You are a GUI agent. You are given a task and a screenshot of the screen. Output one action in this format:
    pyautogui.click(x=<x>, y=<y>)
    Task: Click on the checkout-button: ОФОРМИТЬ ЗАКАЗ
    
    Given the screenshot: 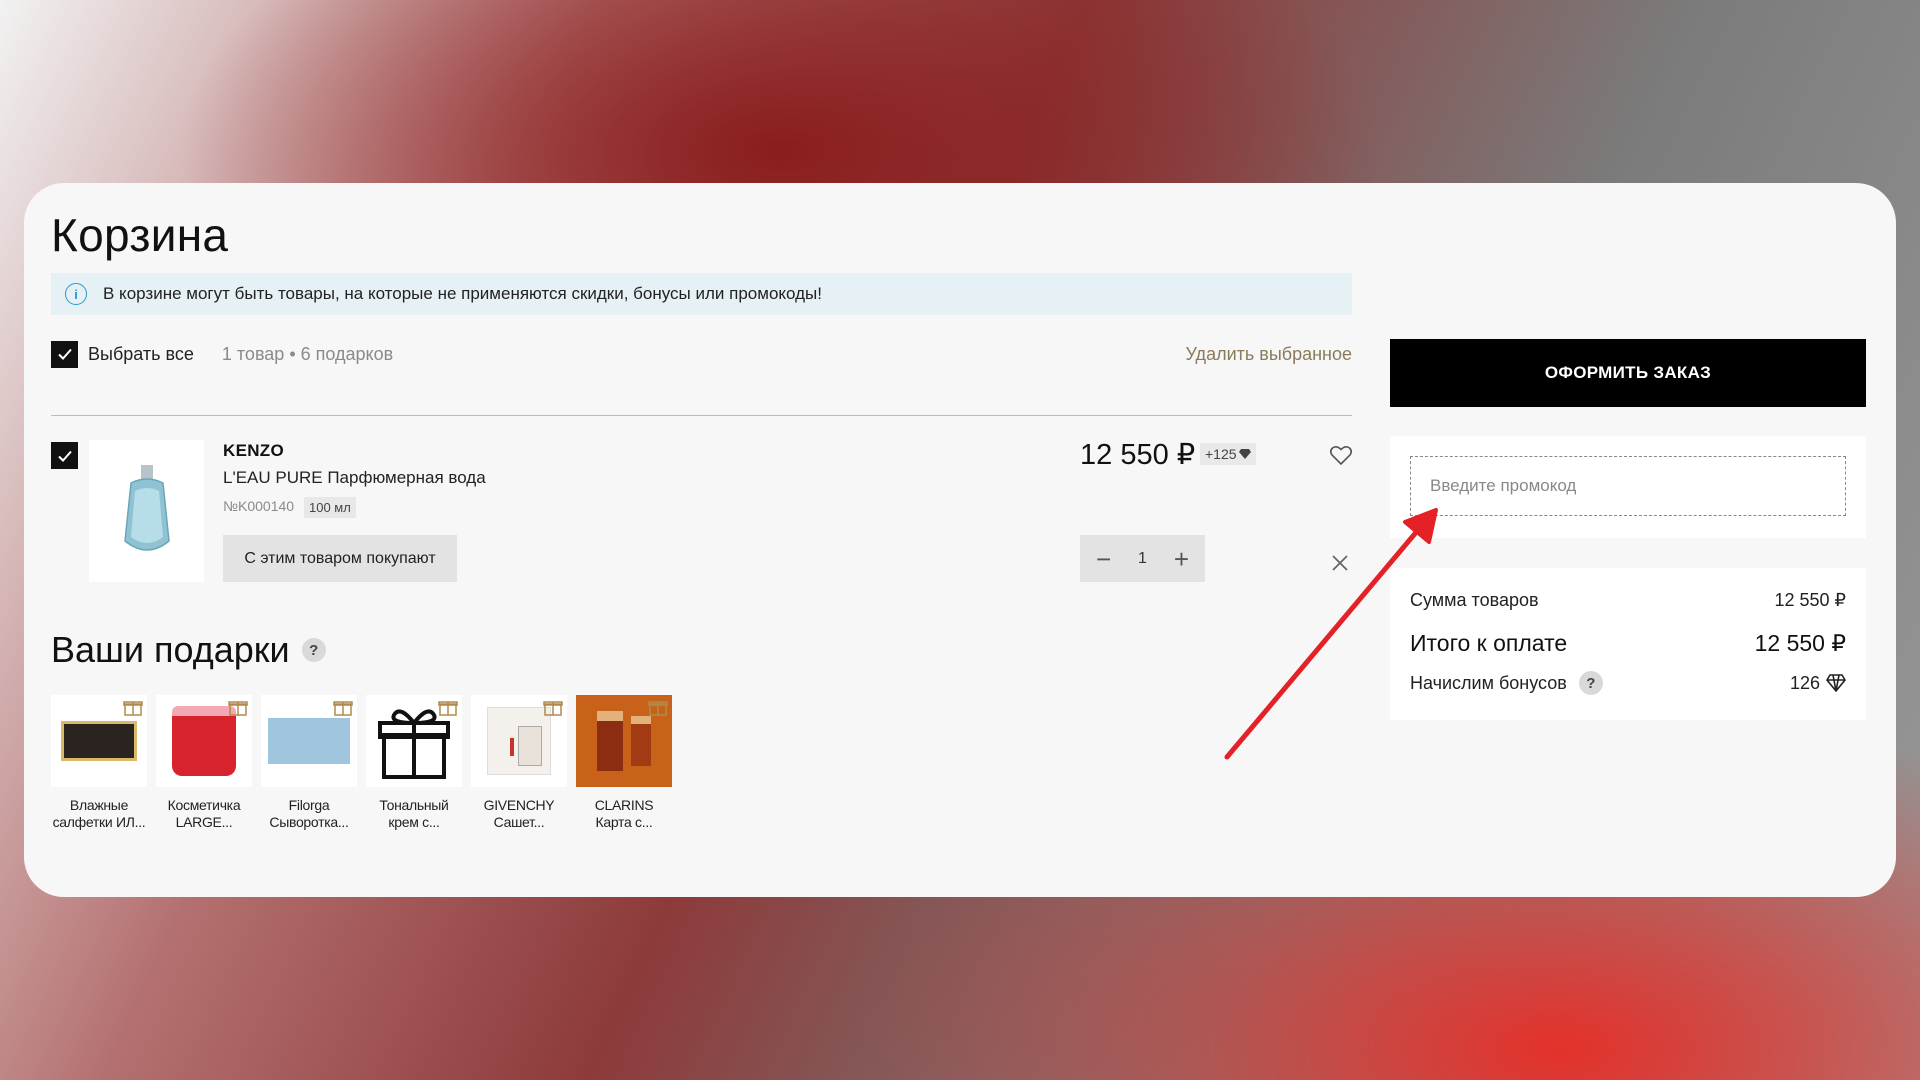 What is the action you would take?
    pyautogui.click(x=1628, y=373)
    